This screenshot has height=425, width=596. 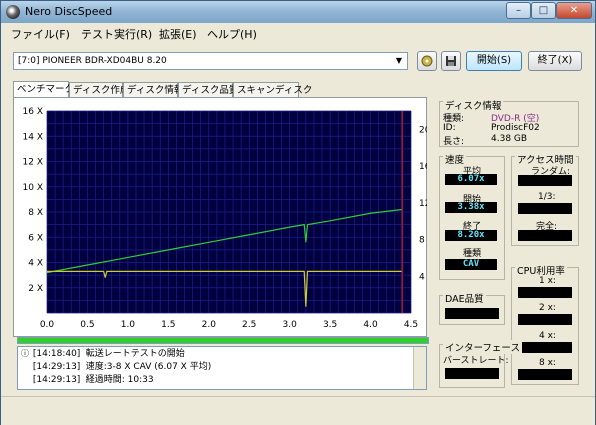 I want to click on save-button, so click(x=451, y=61).